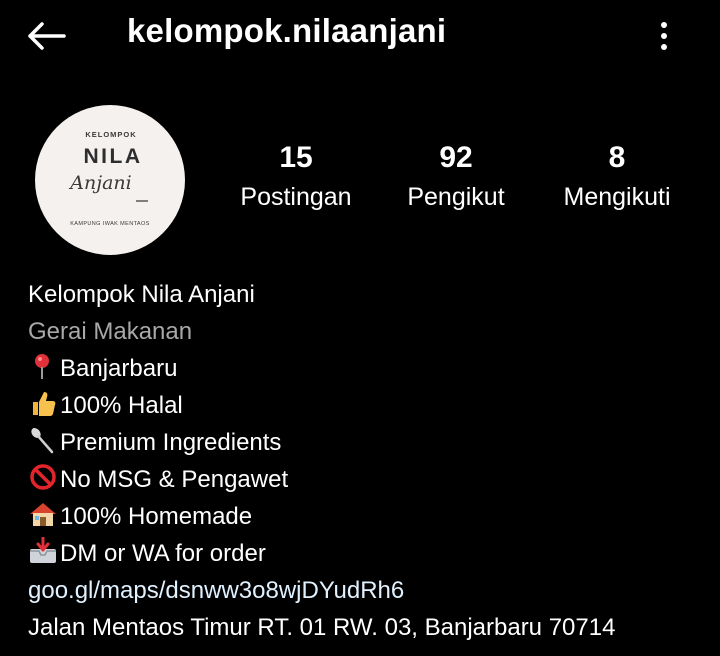 This screenshot has width=720, height=656. What do you see at coordinates (113, 156) in the screenshot?
I see `logo-main-text: NILA` at bounding box center [113, 156].